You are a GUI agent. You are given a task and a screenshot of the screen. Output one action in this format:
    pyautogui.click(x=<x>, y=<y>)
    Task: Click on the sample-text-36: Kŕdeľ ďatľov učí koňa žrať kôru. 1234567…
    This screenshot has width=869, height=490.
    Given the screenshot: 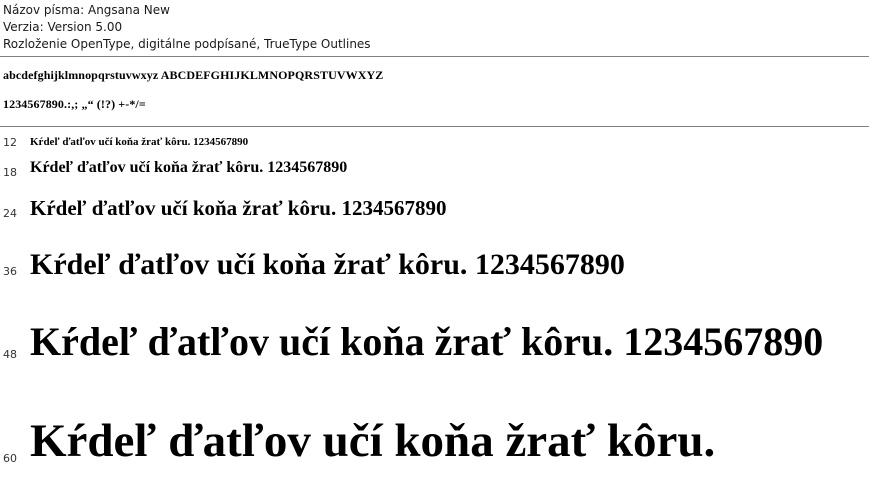 What is the action you would take?
    pyautogui.click(x=327, y=264)
    